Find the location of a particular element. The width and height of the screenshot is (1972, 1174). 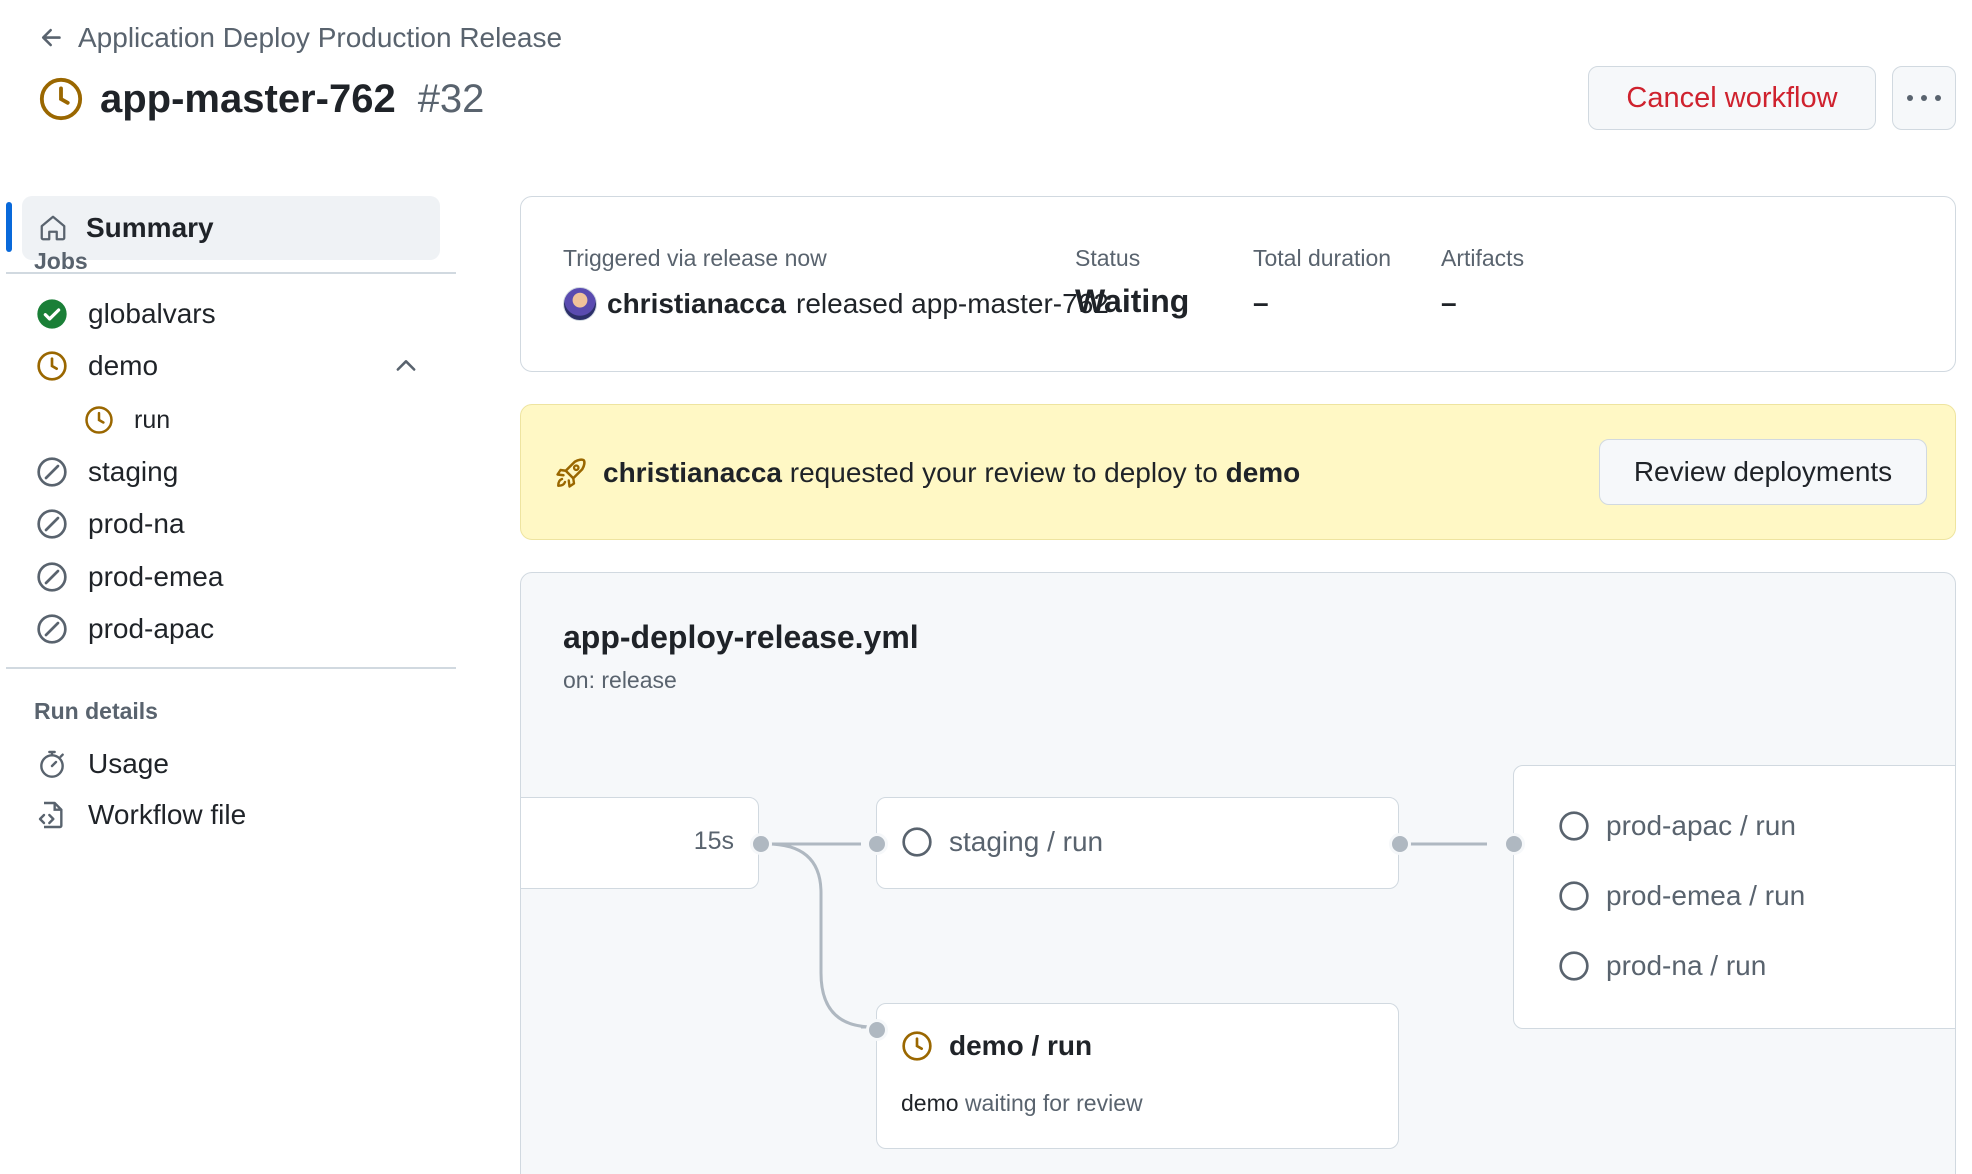

back-link: Application Deploy Production Release is located at coordinates (300, 38).